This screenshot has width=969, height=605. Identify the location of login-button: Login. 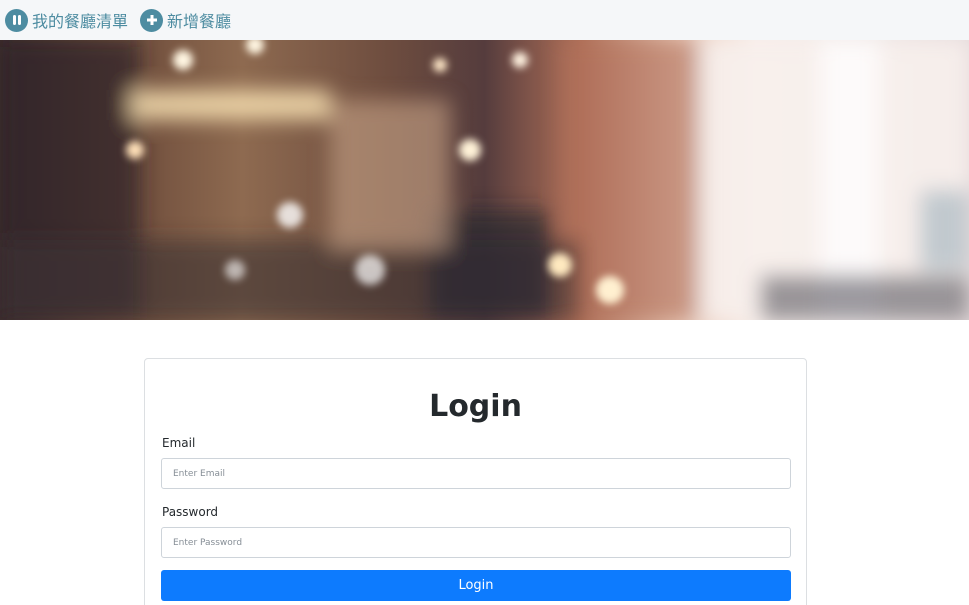
(476, 585).